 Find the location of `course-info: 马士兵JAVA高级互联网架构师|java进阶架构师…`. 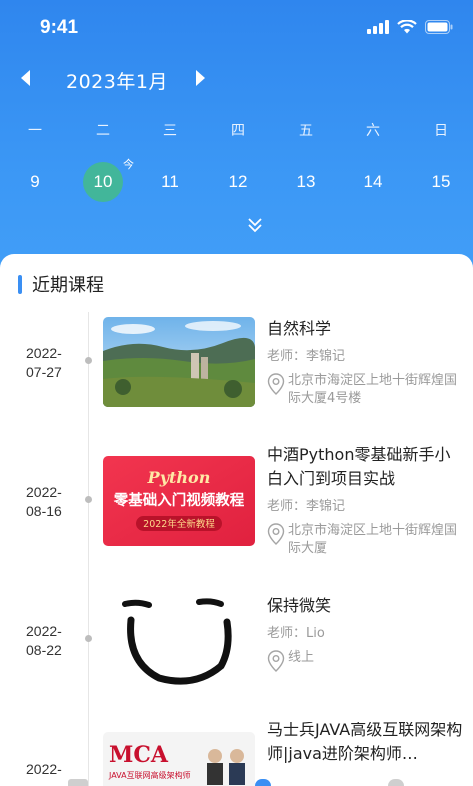

course-info: 马士兵JAVA高级互联网架构师|java进阶架构师… is located at coordinates (365, 744).